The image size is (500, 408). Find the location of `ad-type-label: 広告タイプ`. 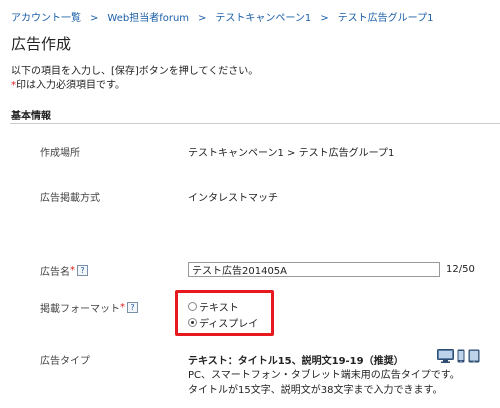

ad-type-label: 広告タイプ is located at coordinates (65, 361).